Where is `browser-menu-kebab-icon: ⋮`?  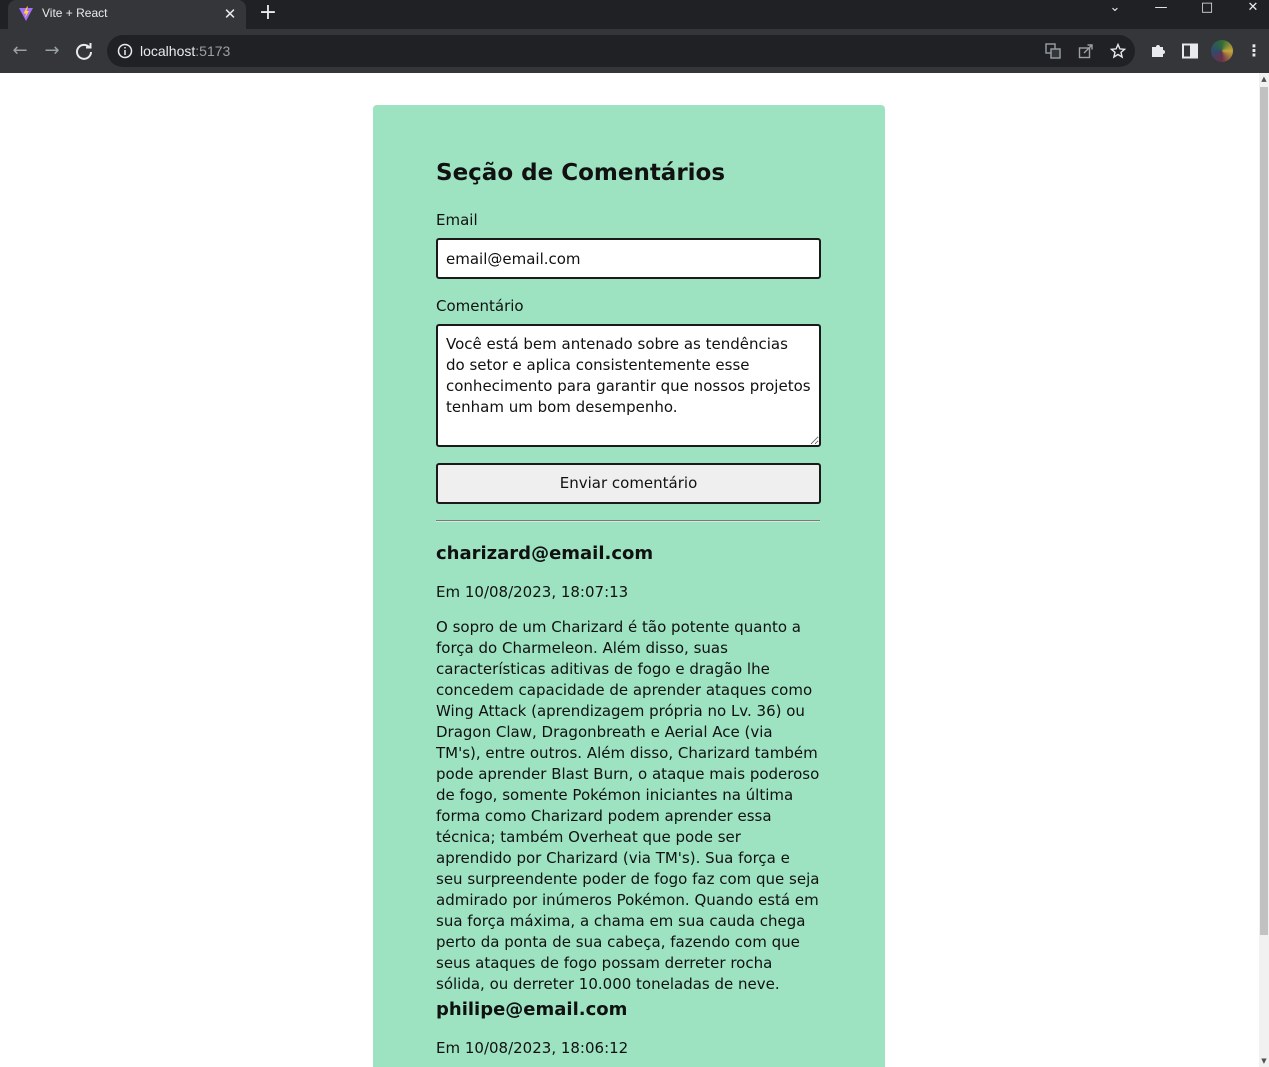
browser-menu-kebab-icon: ⋮ is located at coordinates (1254, 51).